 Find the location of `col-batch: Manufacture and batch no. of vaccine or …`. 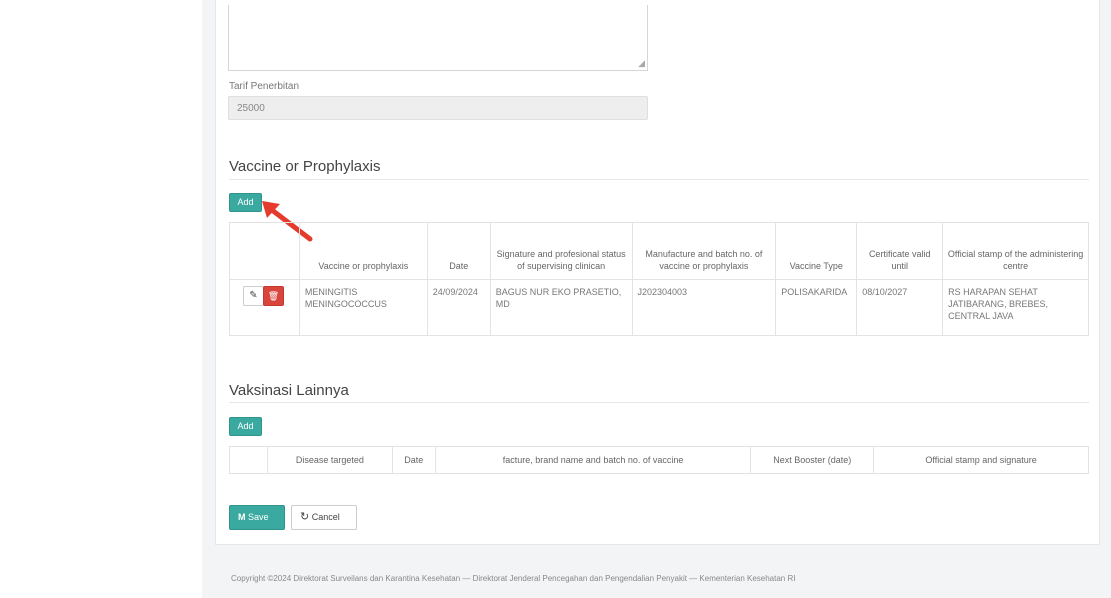

col-batch: Manufacture and batch no. of vaccine or … is located at coordinates (704, 251).